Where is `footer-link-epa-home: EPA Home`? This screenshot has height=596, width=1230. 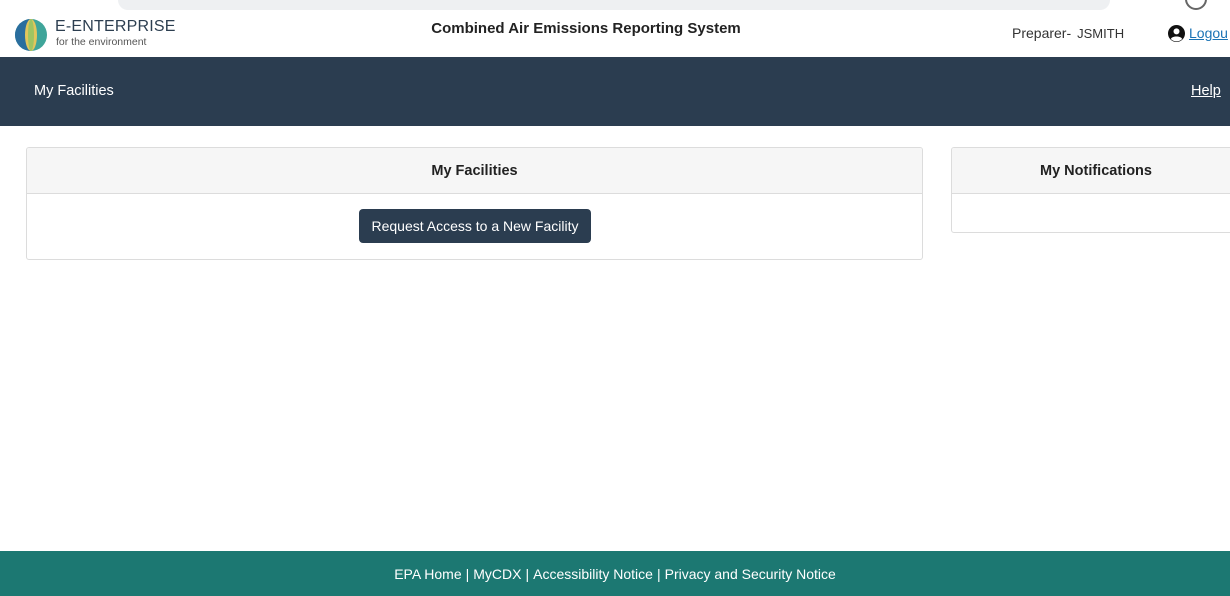 footer-link-epa-home: EPA Home is located at coordinates (427, 574).